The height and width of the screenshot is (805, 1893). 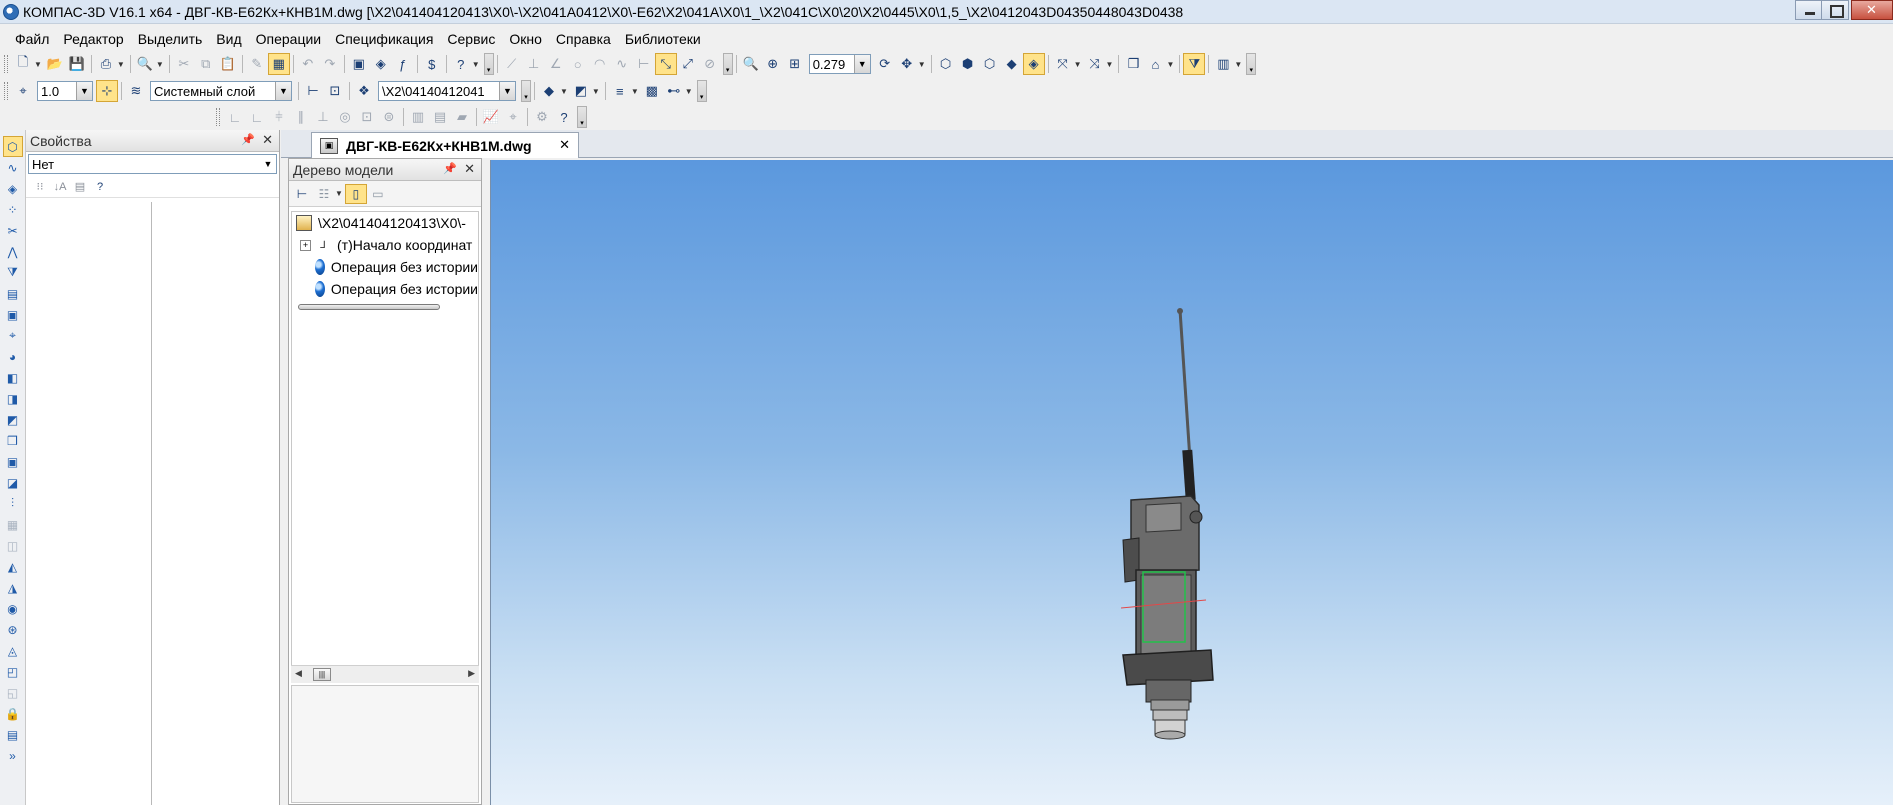 What do you see at coordinates (968, 64) in the screenshot?
I see `hidden-lines-icon: ⬢` at bounding box center [968, 64].